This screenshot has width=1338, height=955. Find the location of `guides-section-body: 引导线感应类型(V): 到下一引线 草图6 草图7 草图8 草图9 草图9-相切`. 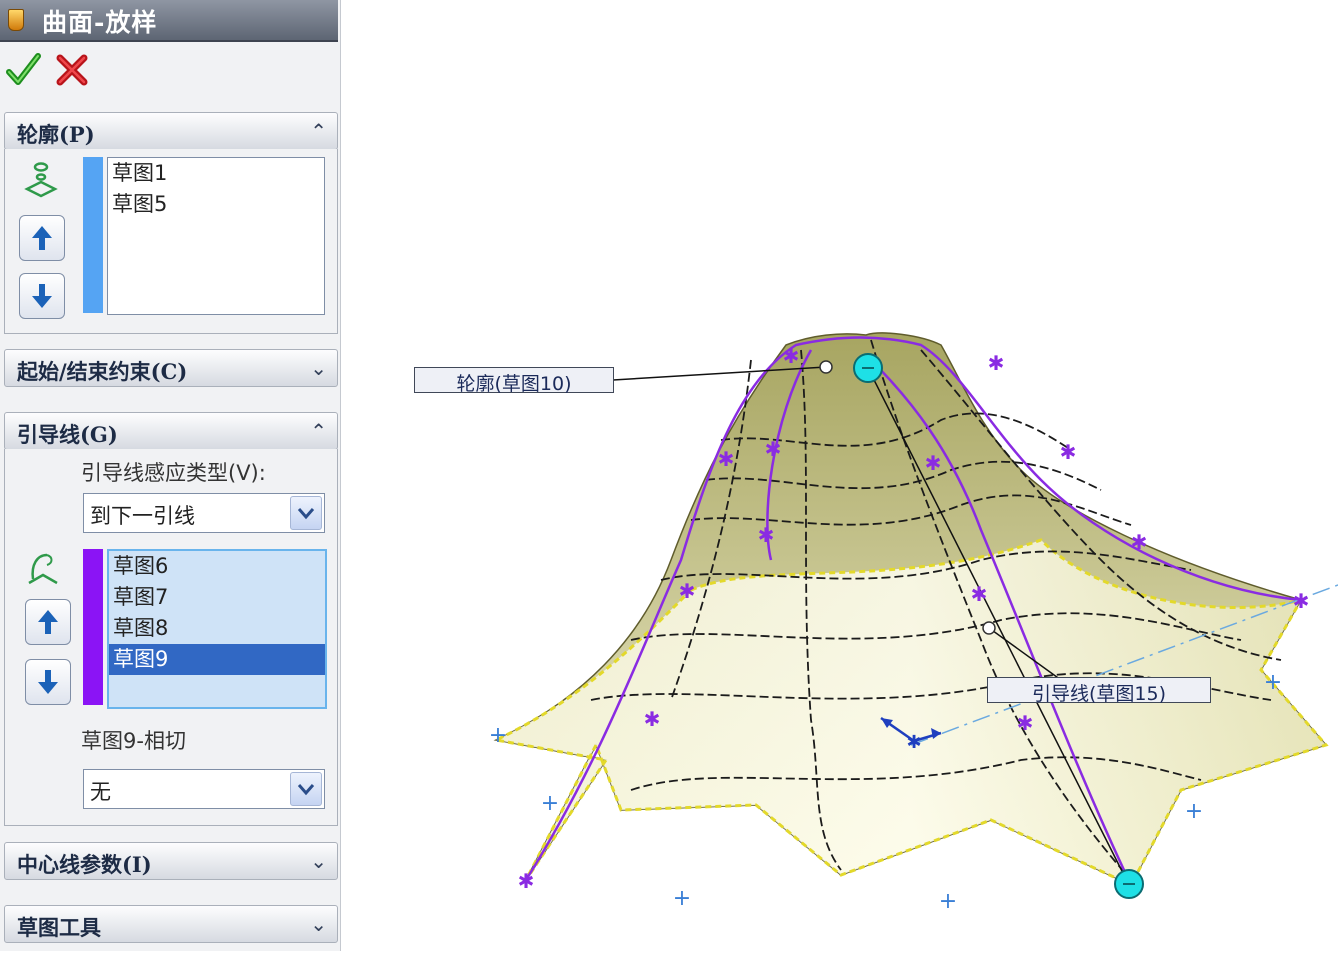

guides-section-body: 引导线感应类型(V): 到下一引线 草图6 草图7 草图8 草图9 草图9-相切 is located at coordinates (171, 637).